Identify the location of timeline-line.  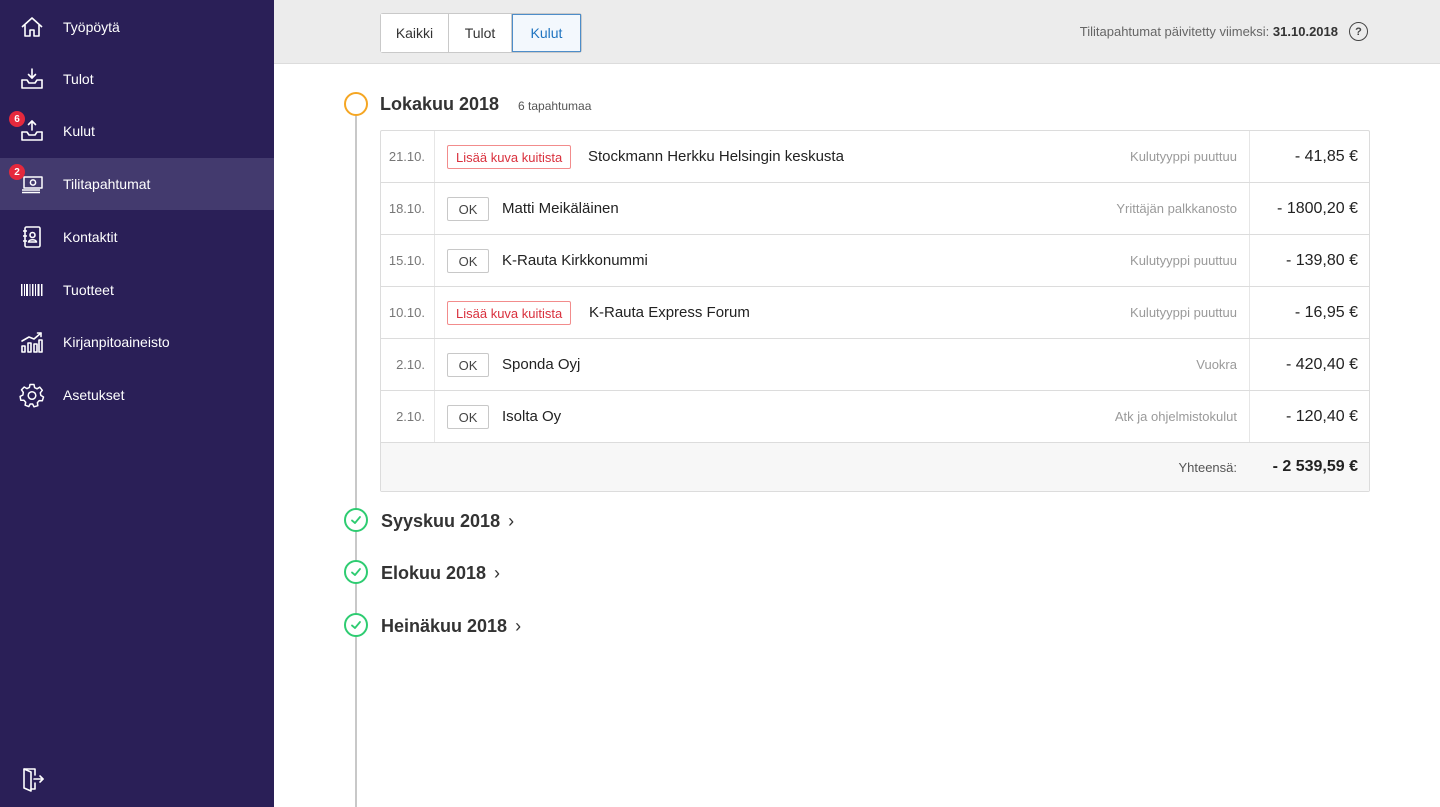
(356, 461).